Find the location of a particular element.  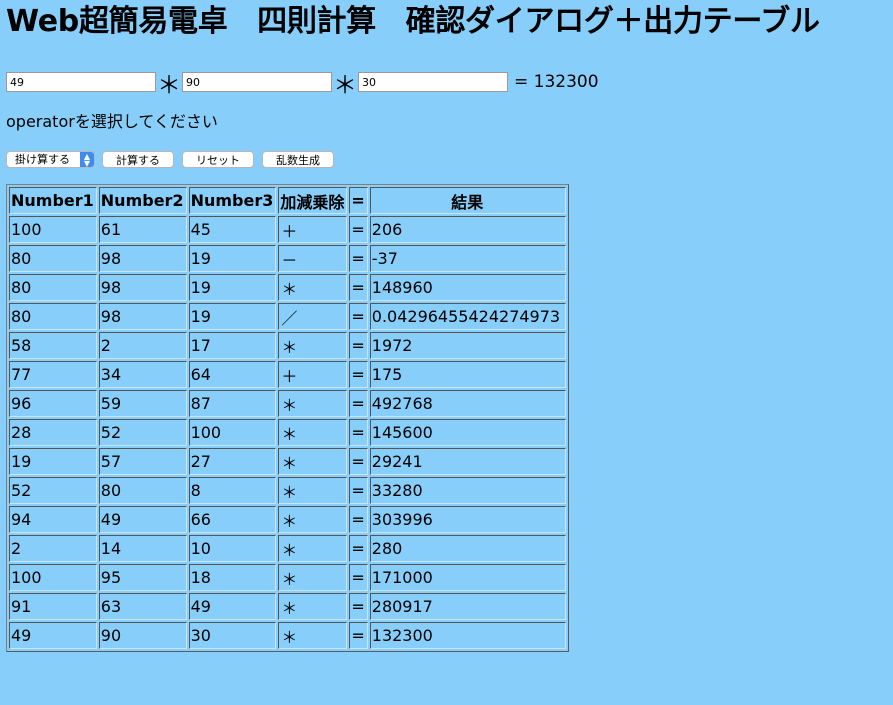

table-row: 19 57 27 ＊ = 29241 is located at coordinates (287, 461).